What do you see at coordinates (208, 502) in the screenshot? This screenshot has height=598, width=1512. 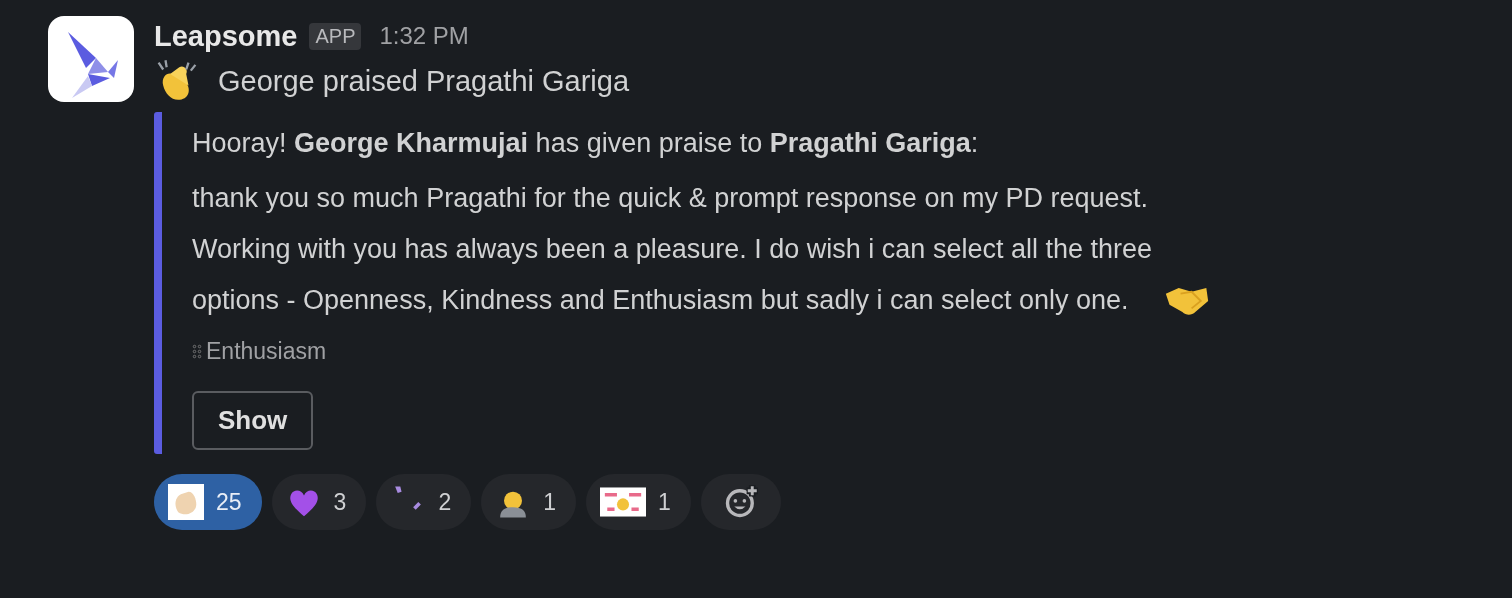 I see `reaction-pill: 25` at bounding box center [208, 502].